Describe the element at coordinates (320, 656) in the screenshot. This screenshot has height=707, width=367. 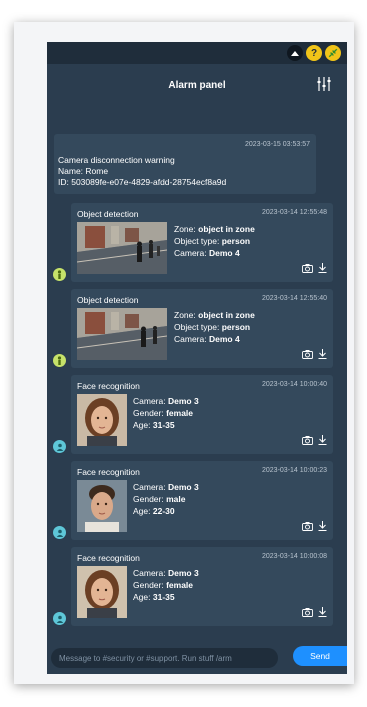
I see `send-button: Send` at that location.